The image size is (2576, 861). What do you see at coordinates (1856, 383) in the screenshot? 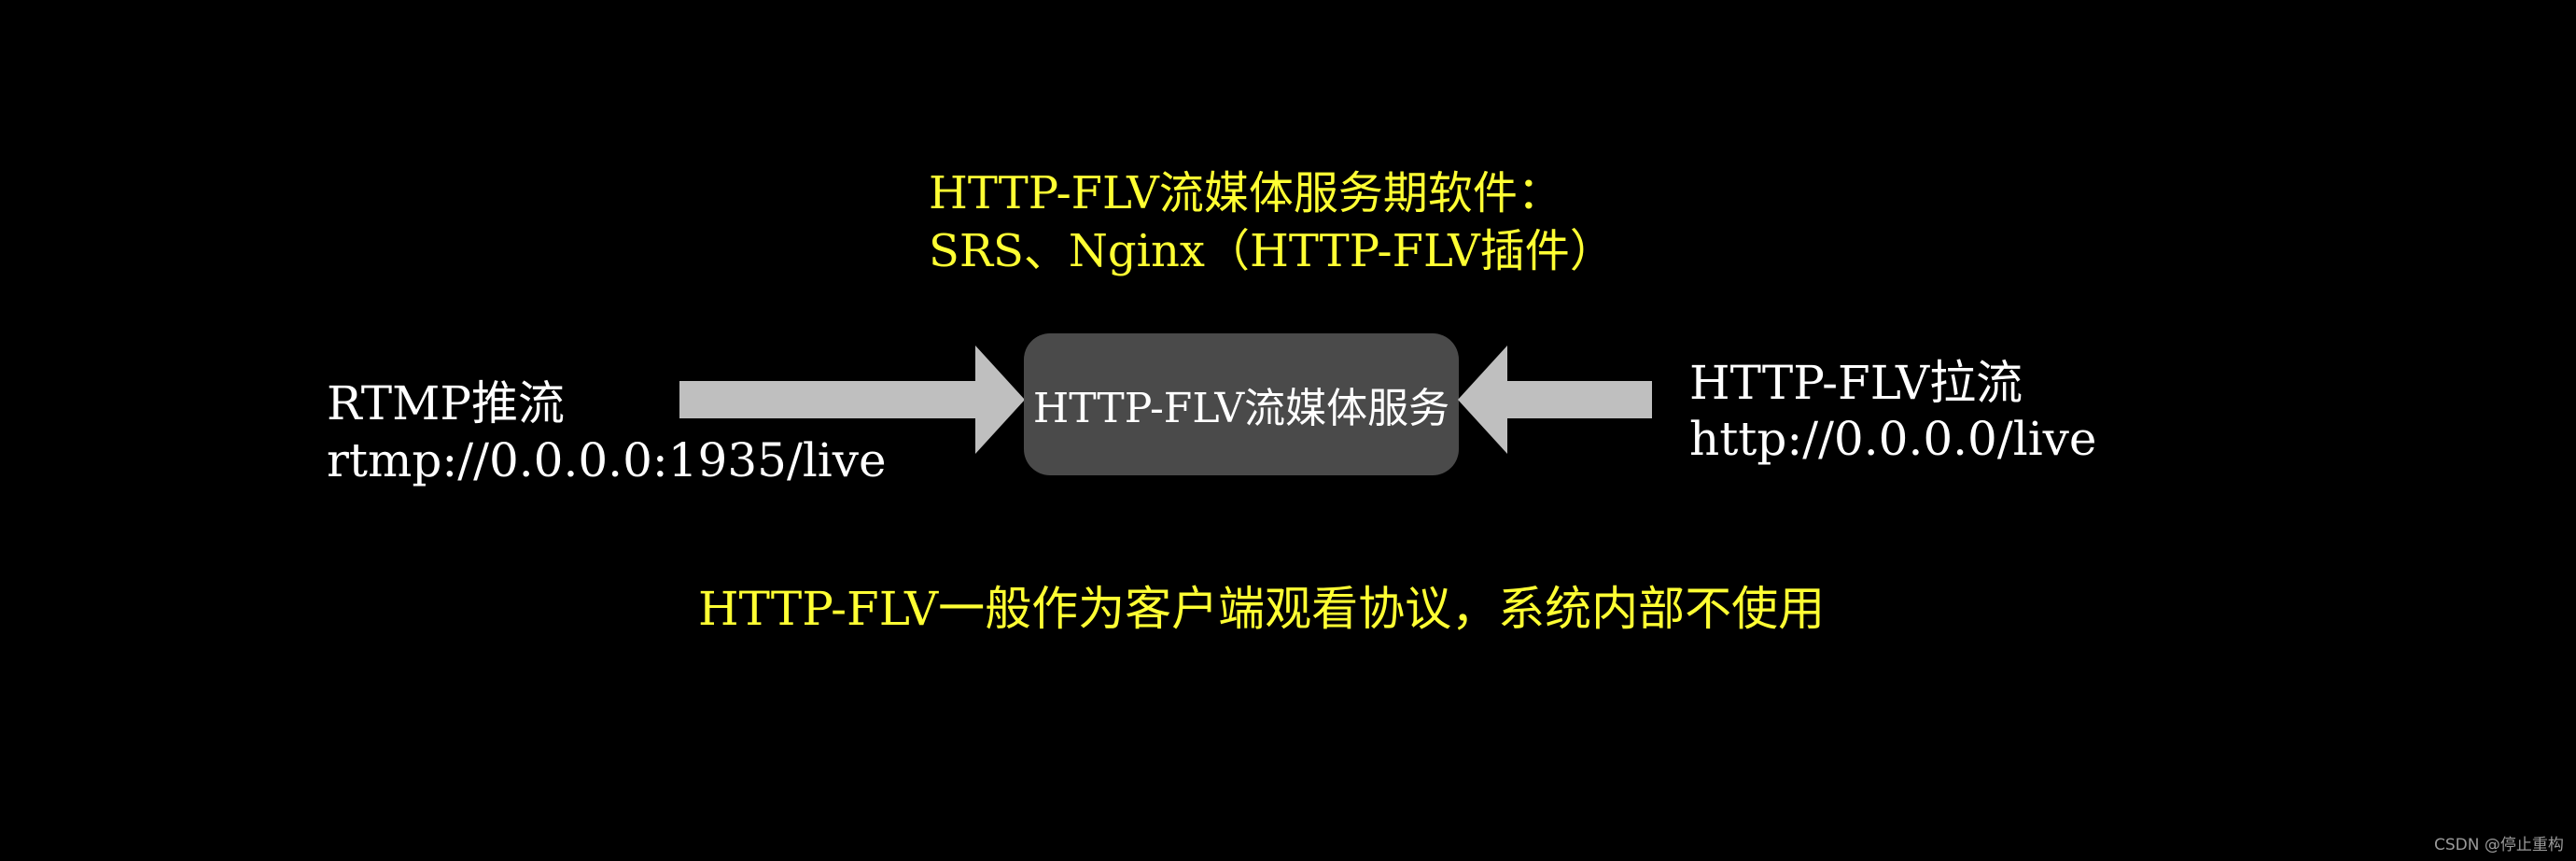
I see `pull-label: HTTP-FLV拉流` at bounding box center [1856, 383].